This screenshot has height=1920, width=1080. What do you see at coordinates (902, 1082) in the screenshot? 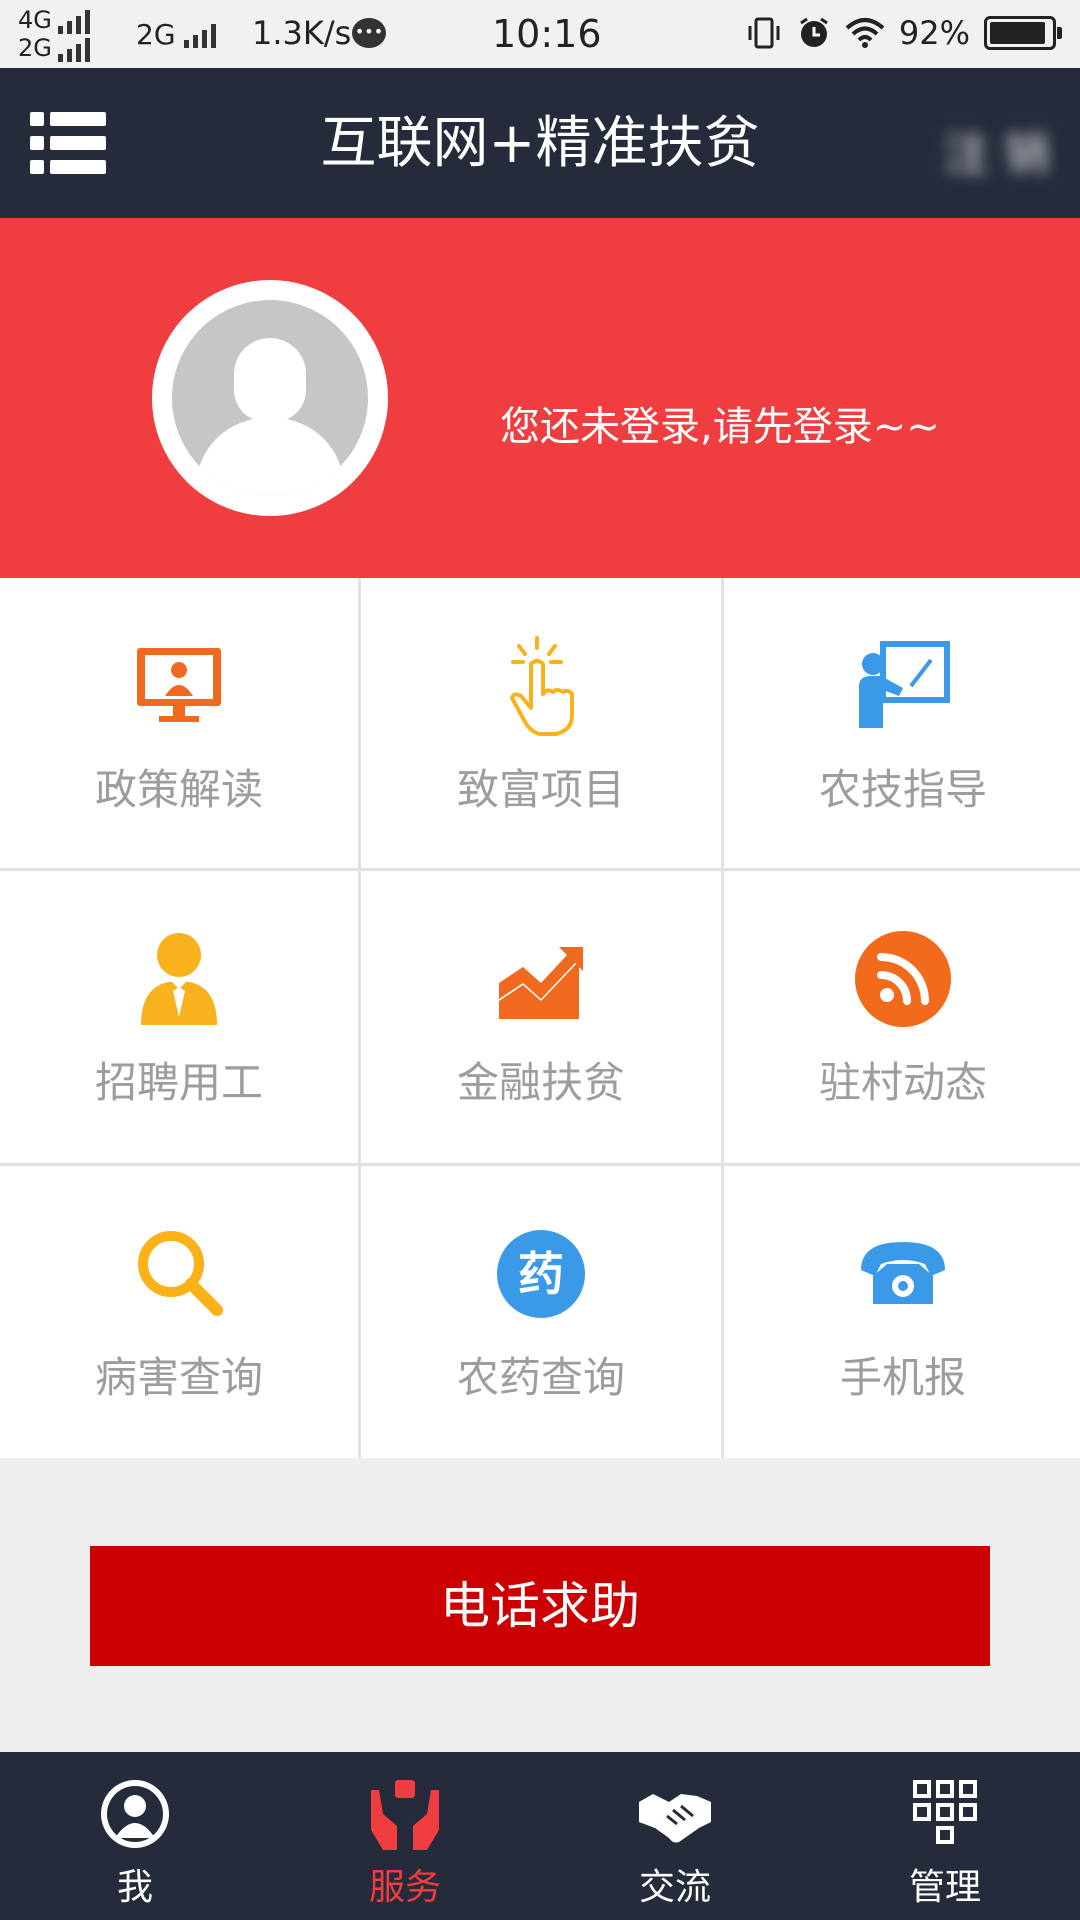
I see `service-label: 驻村动态` at bounding box center [902, 1082].